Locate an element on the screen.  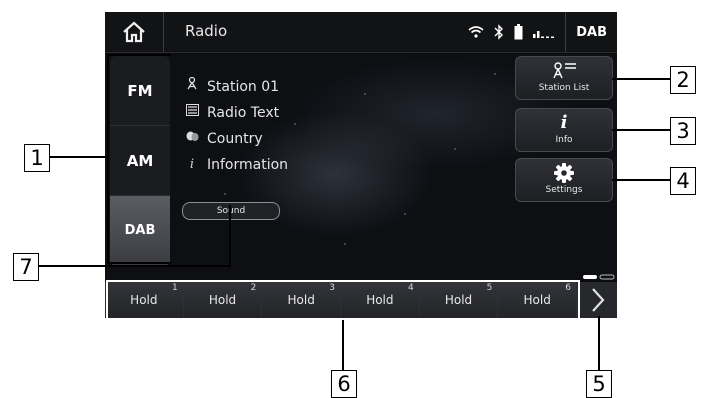
settings-label: Settings is located at coordinates (564, 190).